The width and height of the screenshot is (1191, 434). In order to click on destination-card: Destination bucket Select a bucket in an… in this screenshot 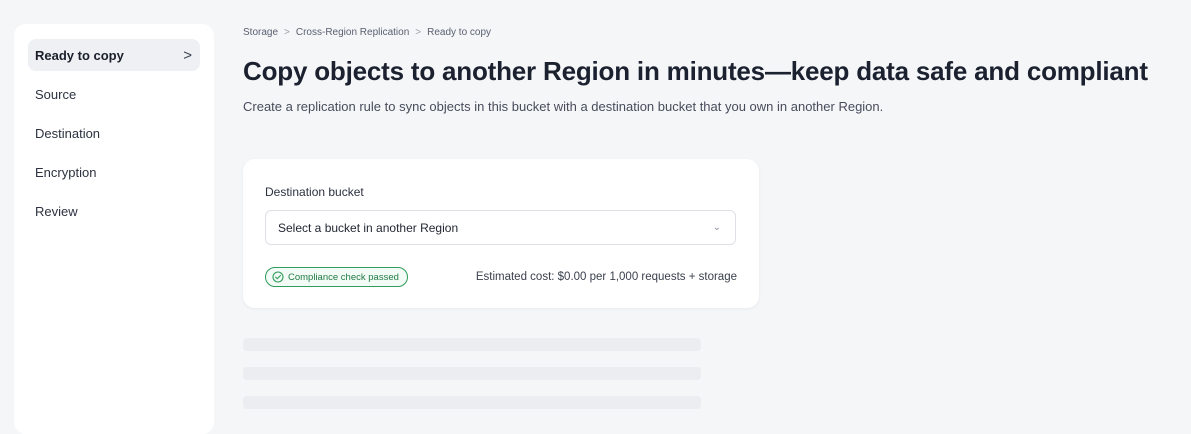, I will do `click(501, 233)`.